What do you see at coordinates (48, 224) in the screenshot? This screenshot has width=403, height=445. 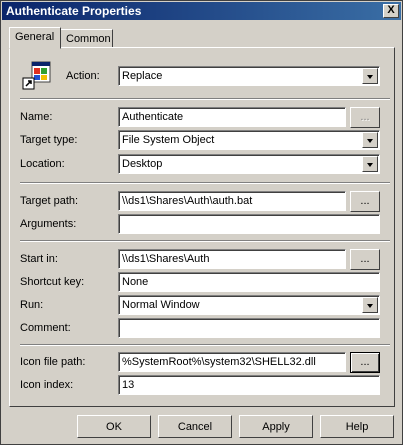 I see `arguments-label: Arguments:` at bounding box center [48, 224].